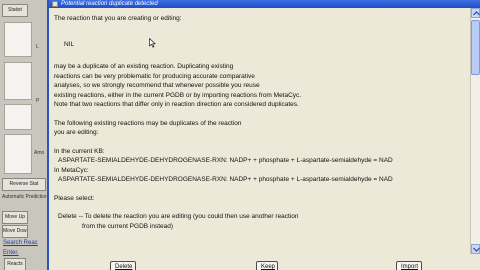 The width and height of the screenshot is (480, 270). I want to click on background-move-down-button: Move Down, so click(15, 231).